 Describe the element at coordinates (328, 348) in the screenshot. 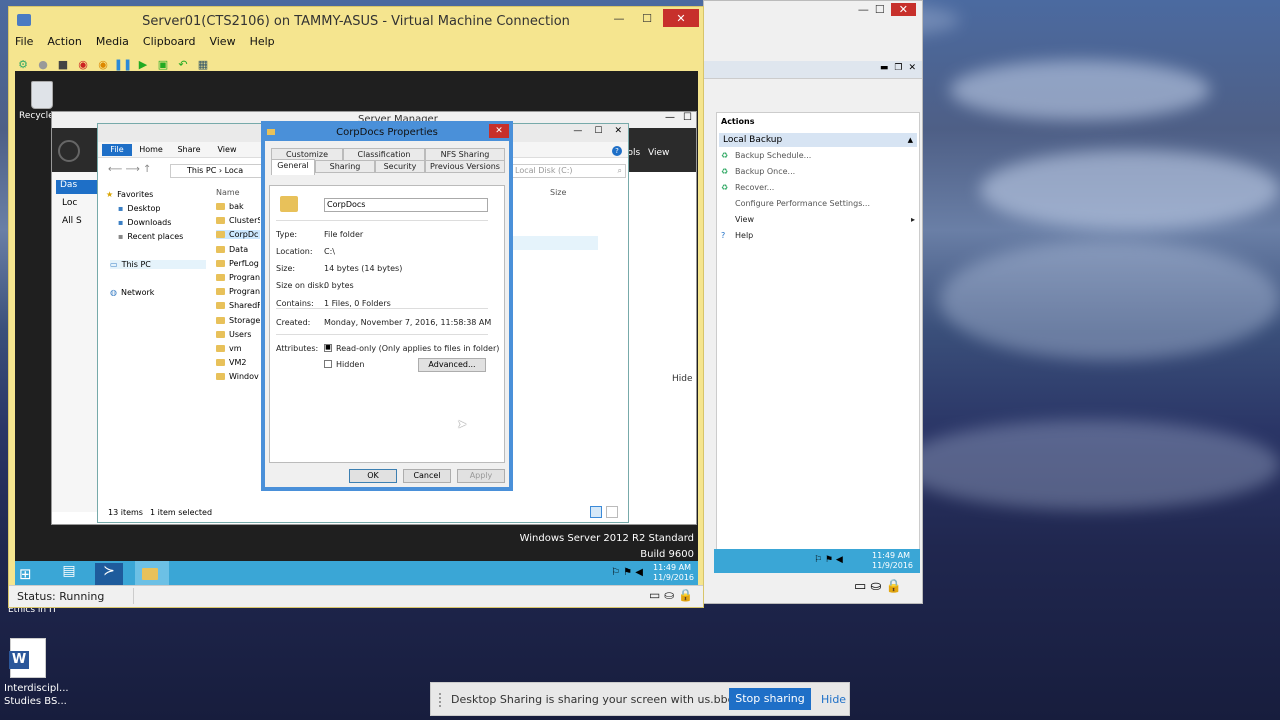

I see `readonly-checkbox: ■` at that location.